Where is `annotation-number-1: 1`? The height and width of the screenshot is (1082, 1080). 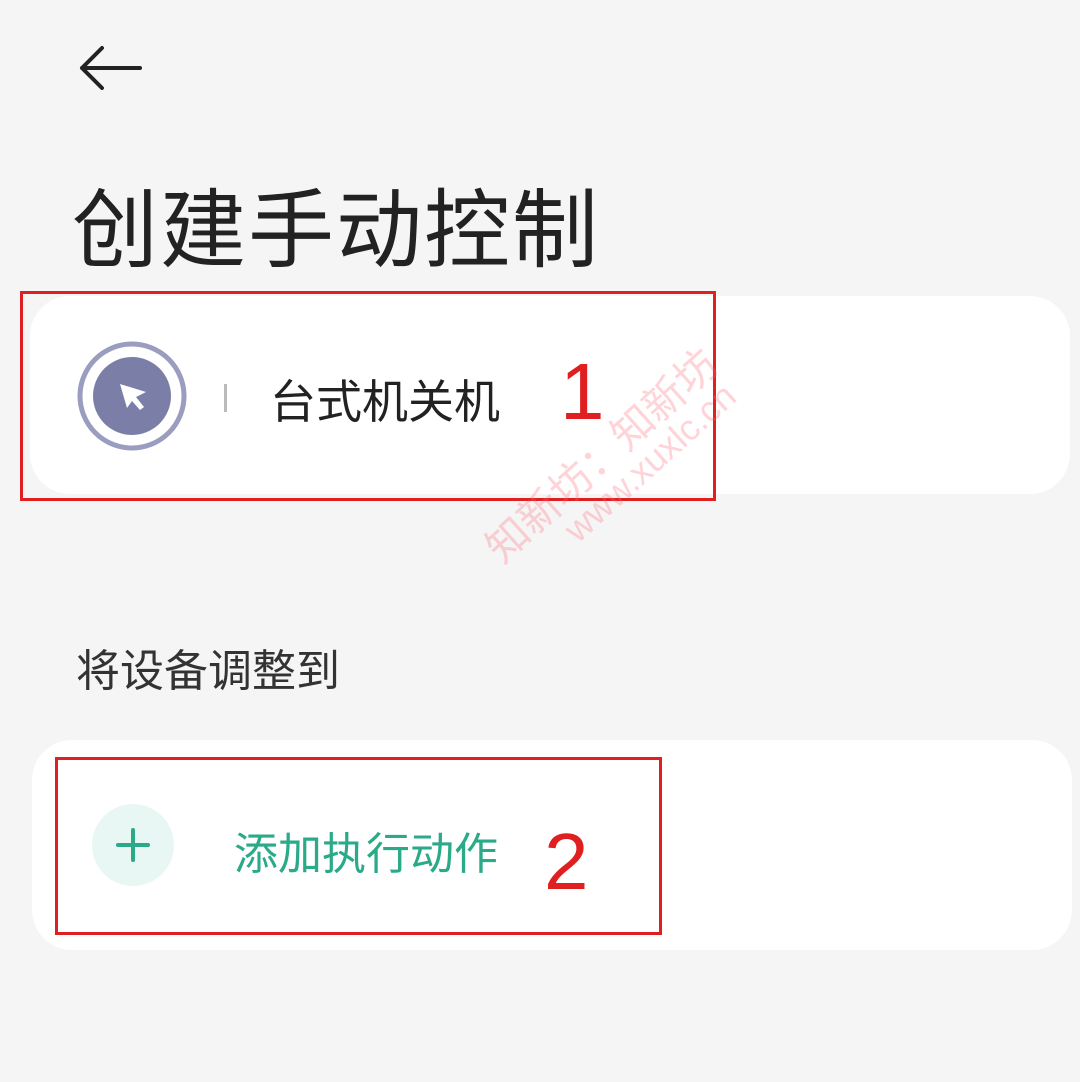 annotation-number-1: 1 is located at coordinates (582, 391).